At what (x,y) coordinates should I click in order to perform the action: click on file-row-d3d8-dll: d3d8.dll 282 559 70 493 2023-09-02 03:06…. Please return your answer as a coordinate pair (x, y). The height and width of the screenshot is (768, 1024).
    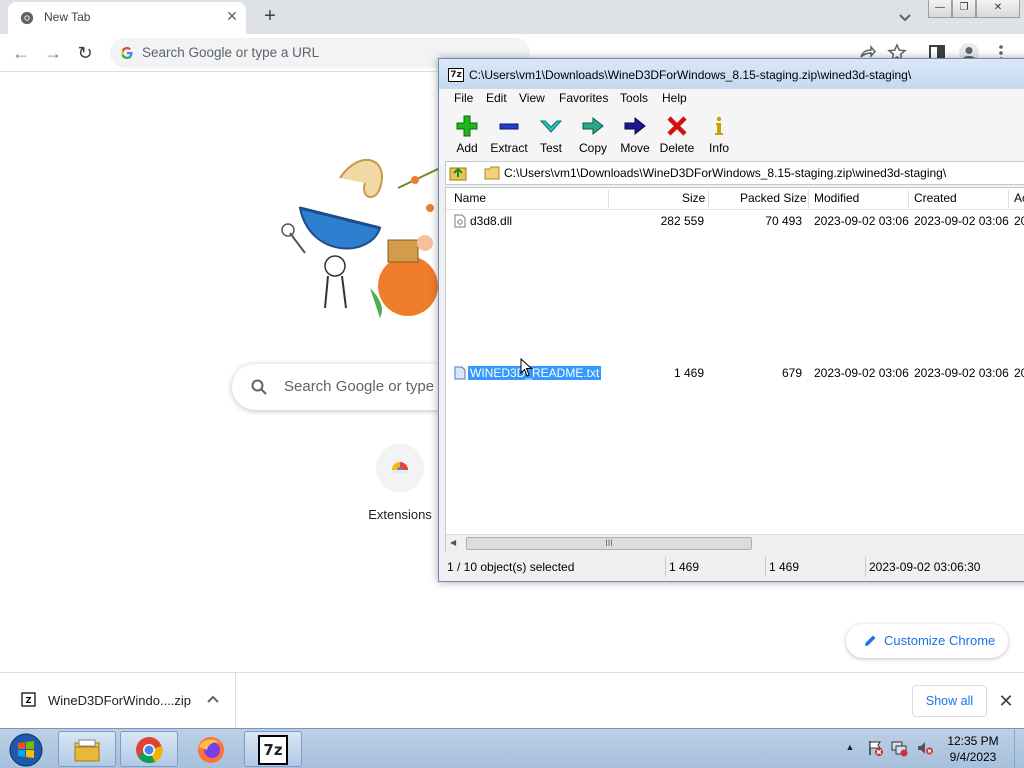
    Looking at the image, I should click on (735, 221).